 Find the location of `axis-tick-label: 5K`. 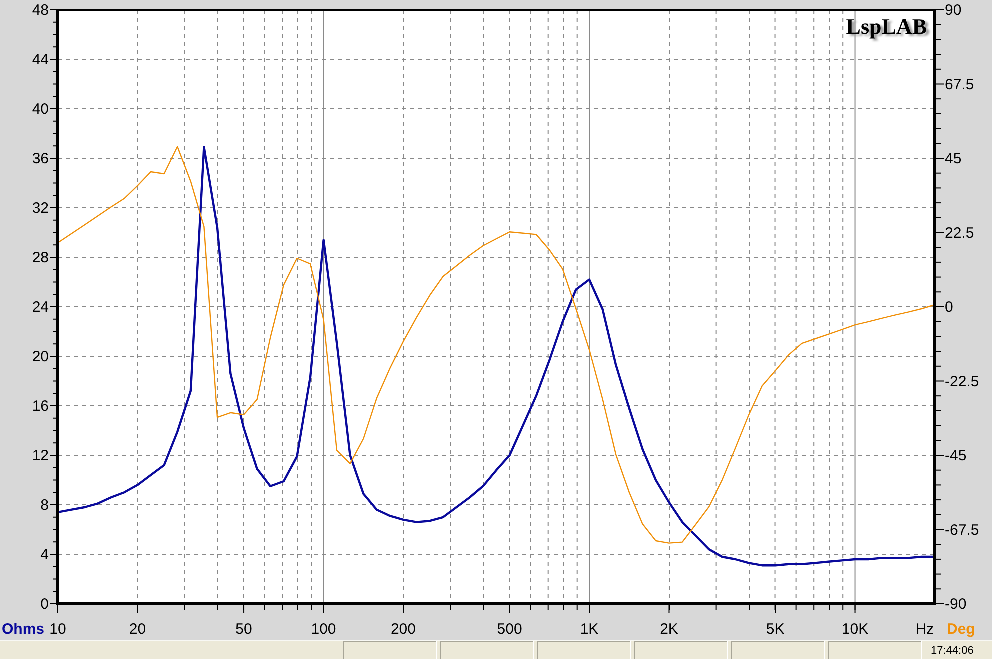

axis-tick-label: 5K is located at coordinates (775, 629).